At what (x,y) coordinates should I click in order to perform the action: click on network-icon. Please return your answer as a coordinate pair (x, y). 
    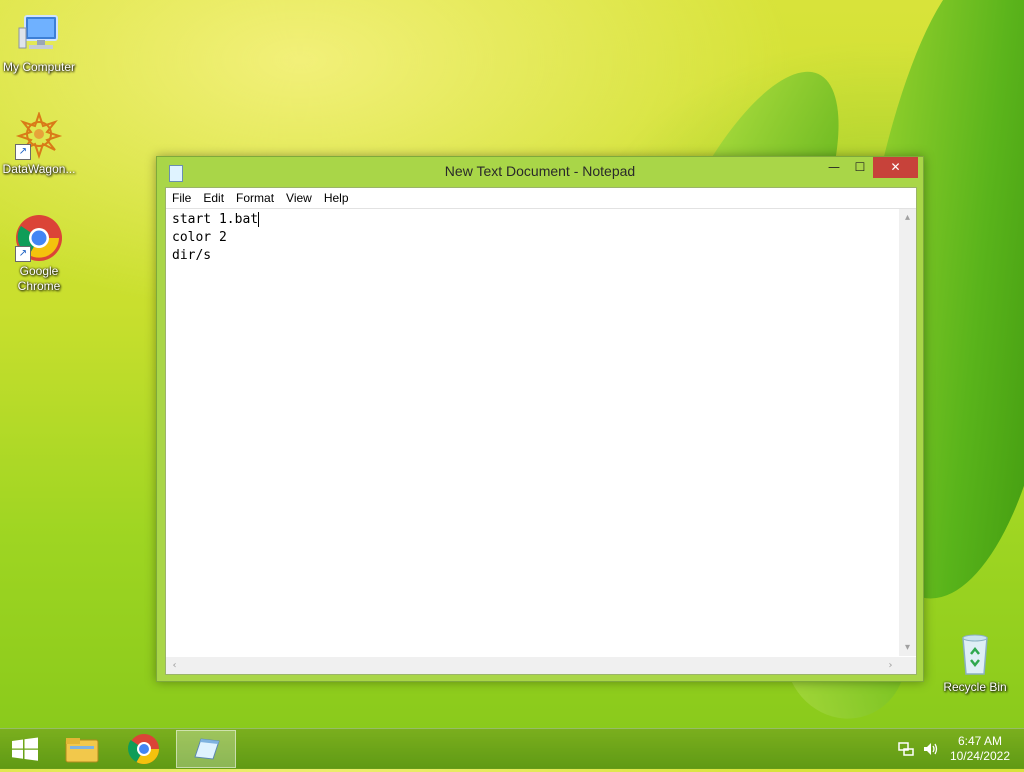
    Looking at the image, I should click on (906, 749).